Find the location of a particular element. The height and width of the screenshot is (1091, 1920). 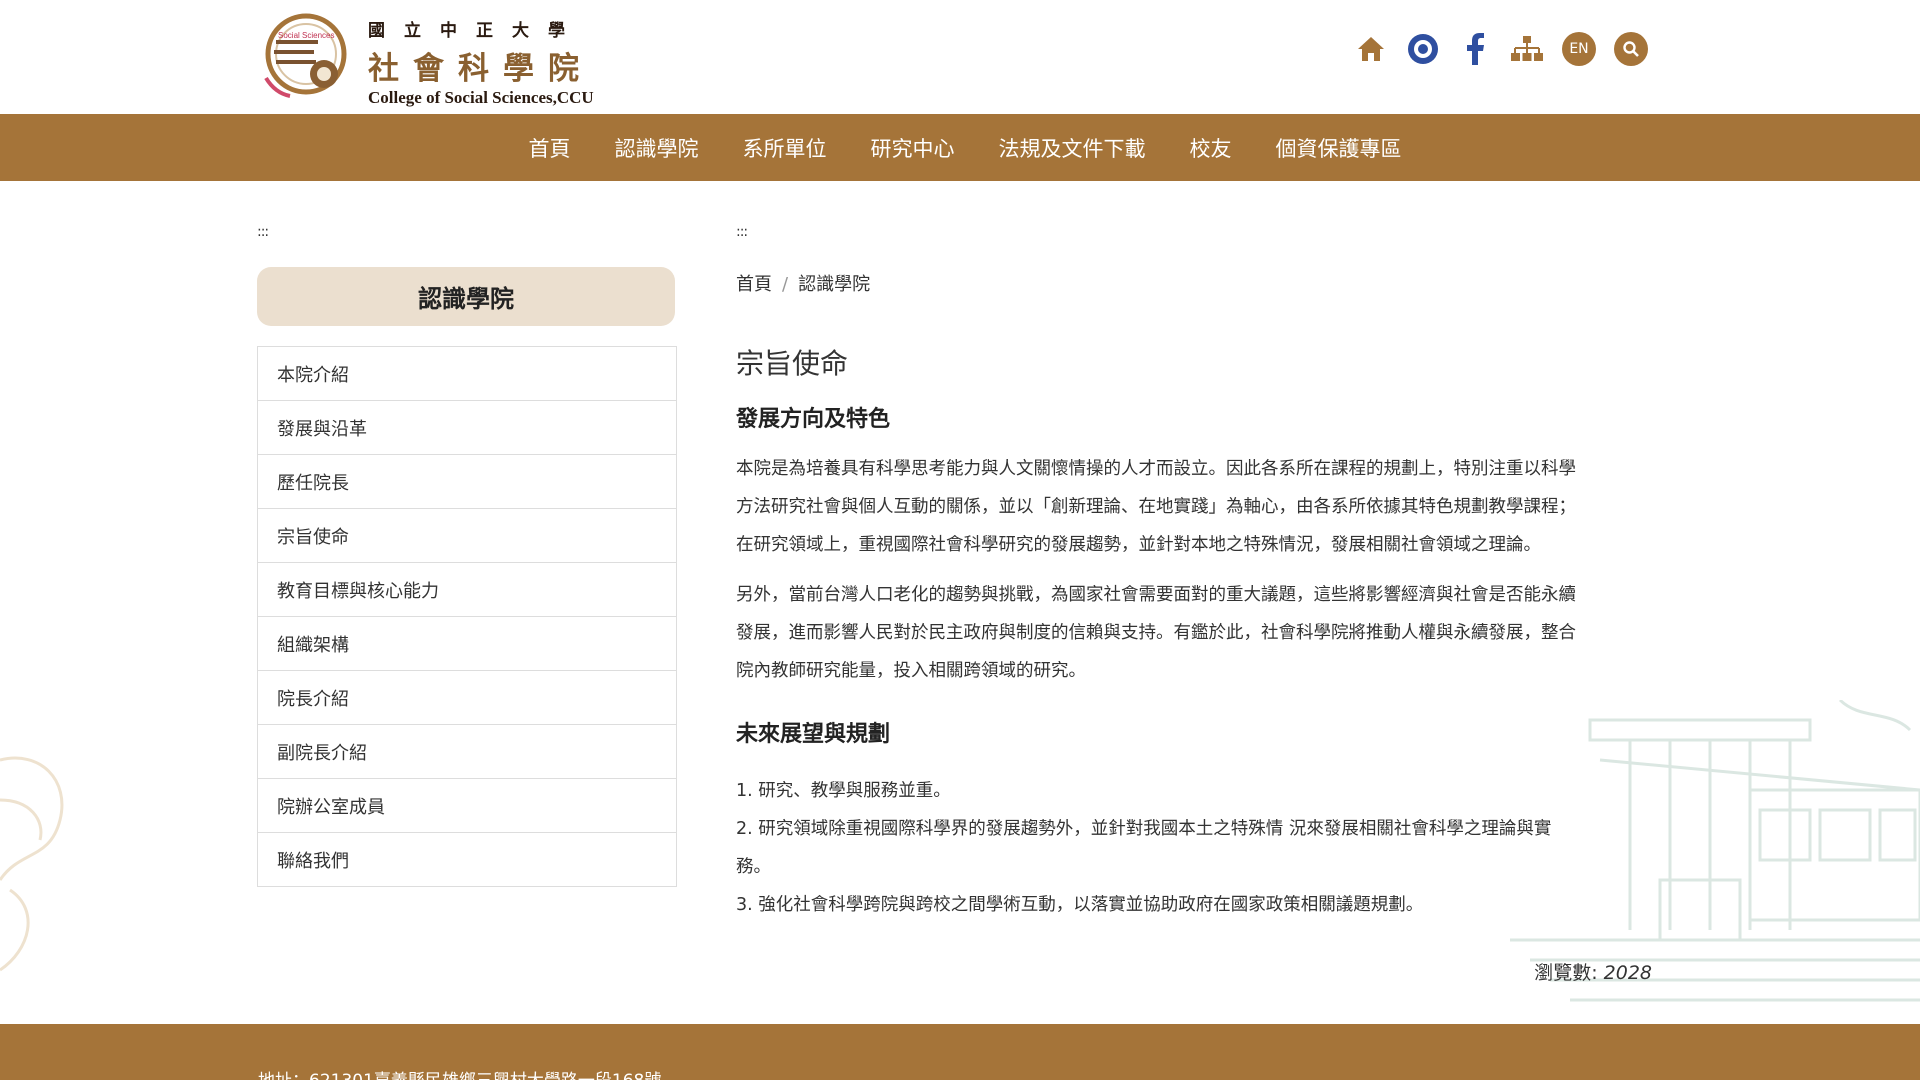

ccu-link is located at coordinates (1423, 49).